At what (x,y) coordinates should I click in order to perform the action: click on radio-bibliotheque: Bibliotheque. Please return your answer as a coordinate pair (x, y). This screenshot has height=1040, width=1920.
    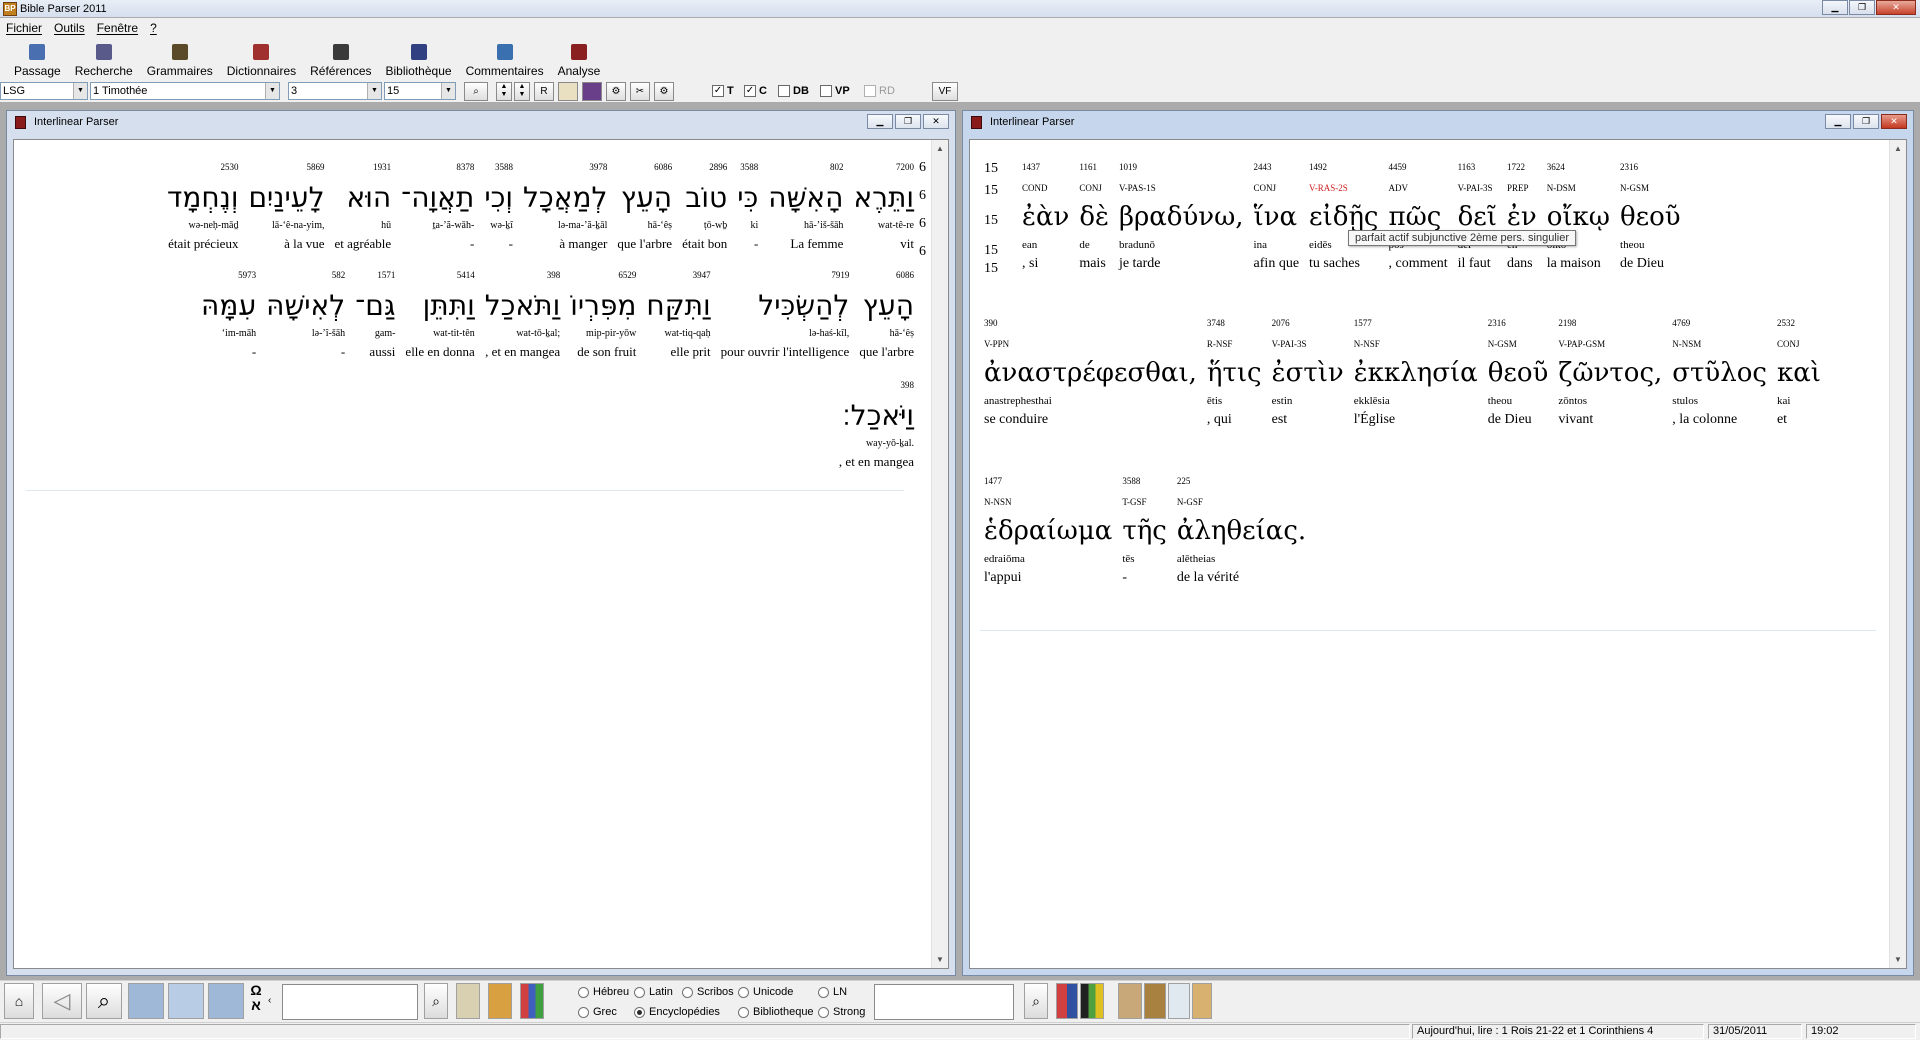
    Looking at the image, I should click on (776, 1012).